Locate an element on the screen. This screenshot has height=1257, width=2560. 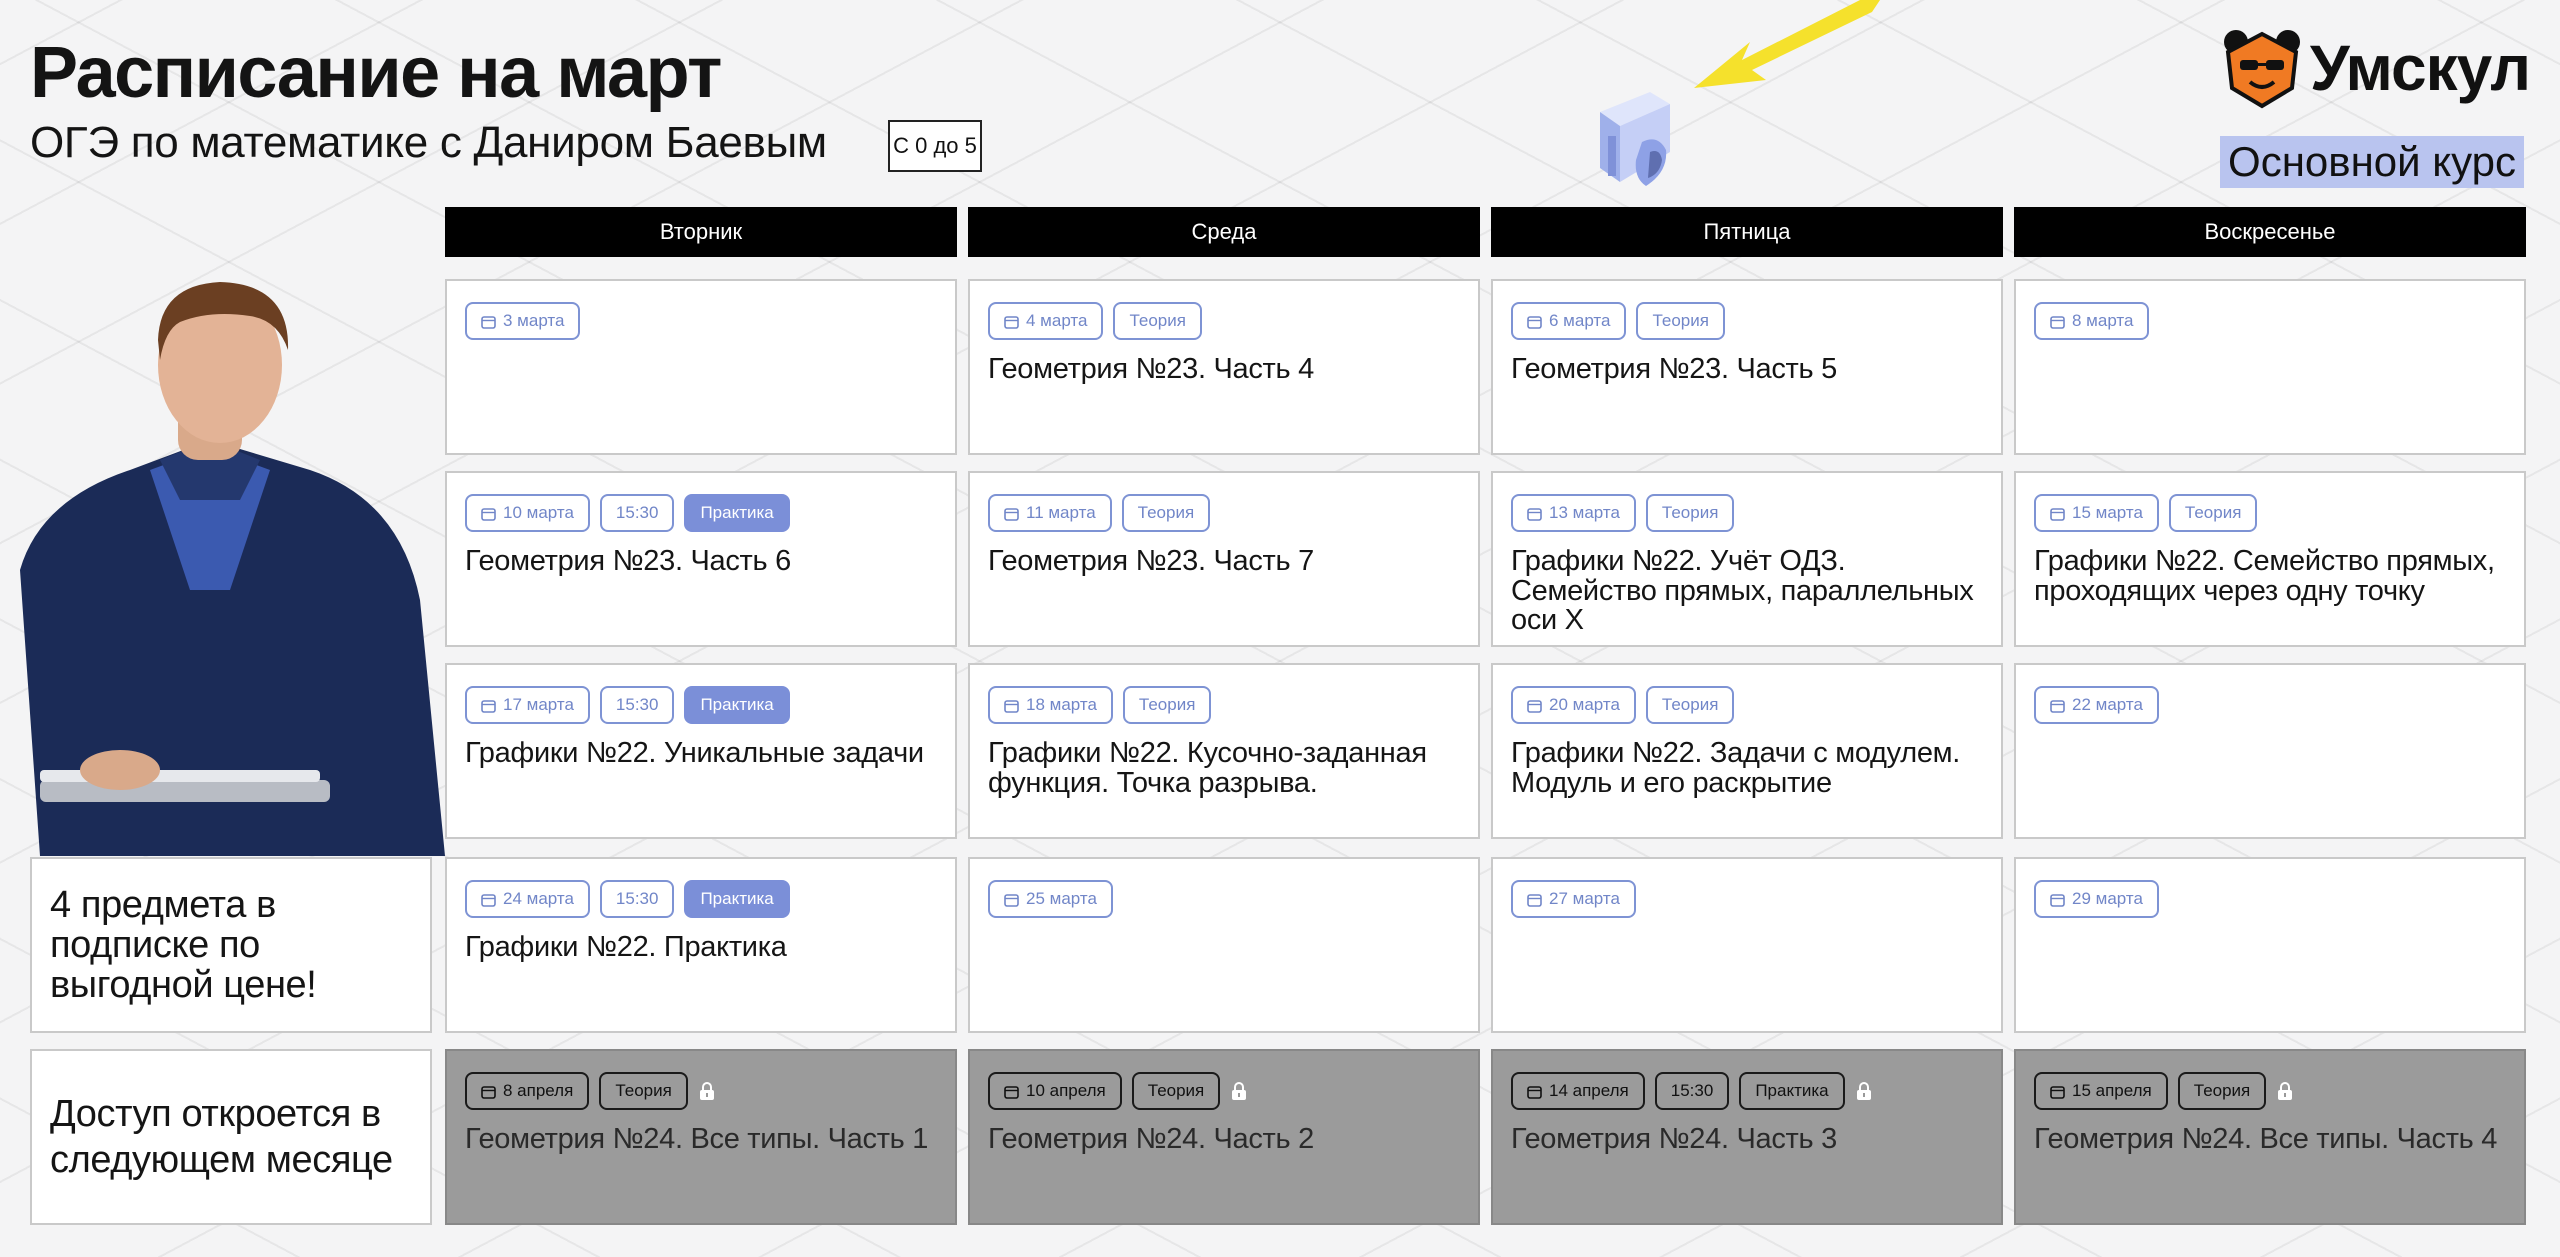
schedule-cell: 27 марта is located at coordinates (1747, 945).